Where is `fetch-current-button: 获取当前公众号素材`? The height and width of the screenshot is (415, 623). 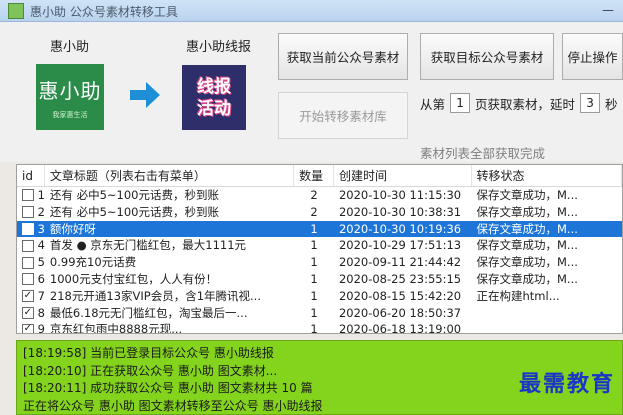 fetch-current-button: 获取当前公众号素材 is located at coordinates (343, 56).